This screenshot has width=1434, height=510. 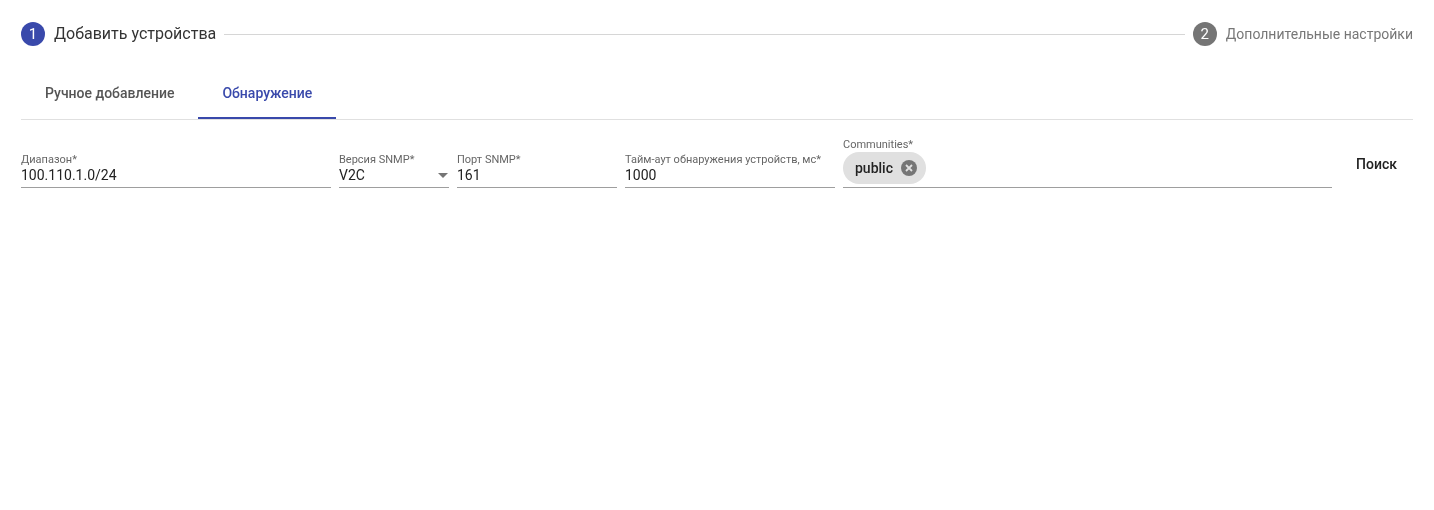 What do you see at coordinates (1319, 34) in the screenshot?
I see `step-label: Дополнительные настройки` at bounding box center [1319, 34].